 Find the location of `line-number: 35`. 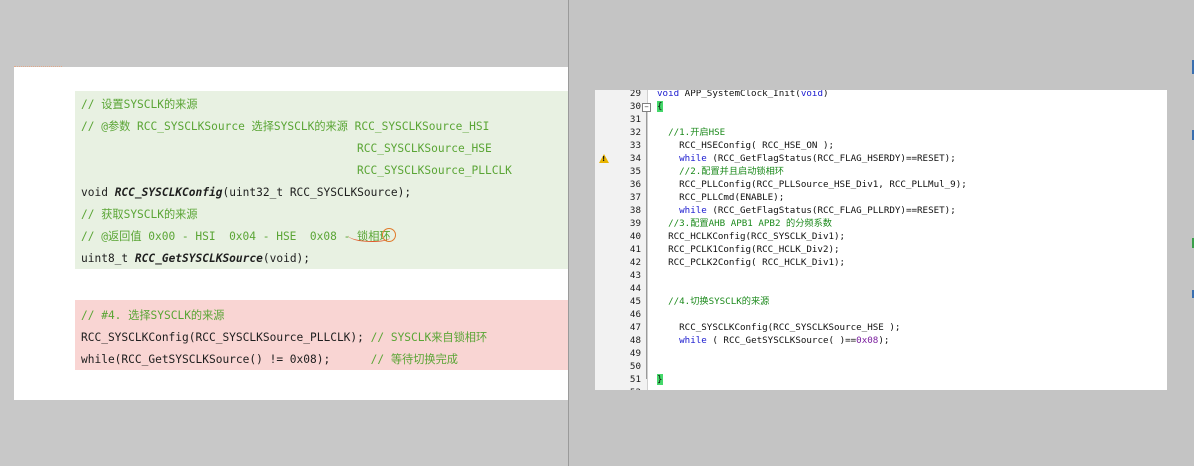

line-number: 35 is located at coordinates (635, 171).